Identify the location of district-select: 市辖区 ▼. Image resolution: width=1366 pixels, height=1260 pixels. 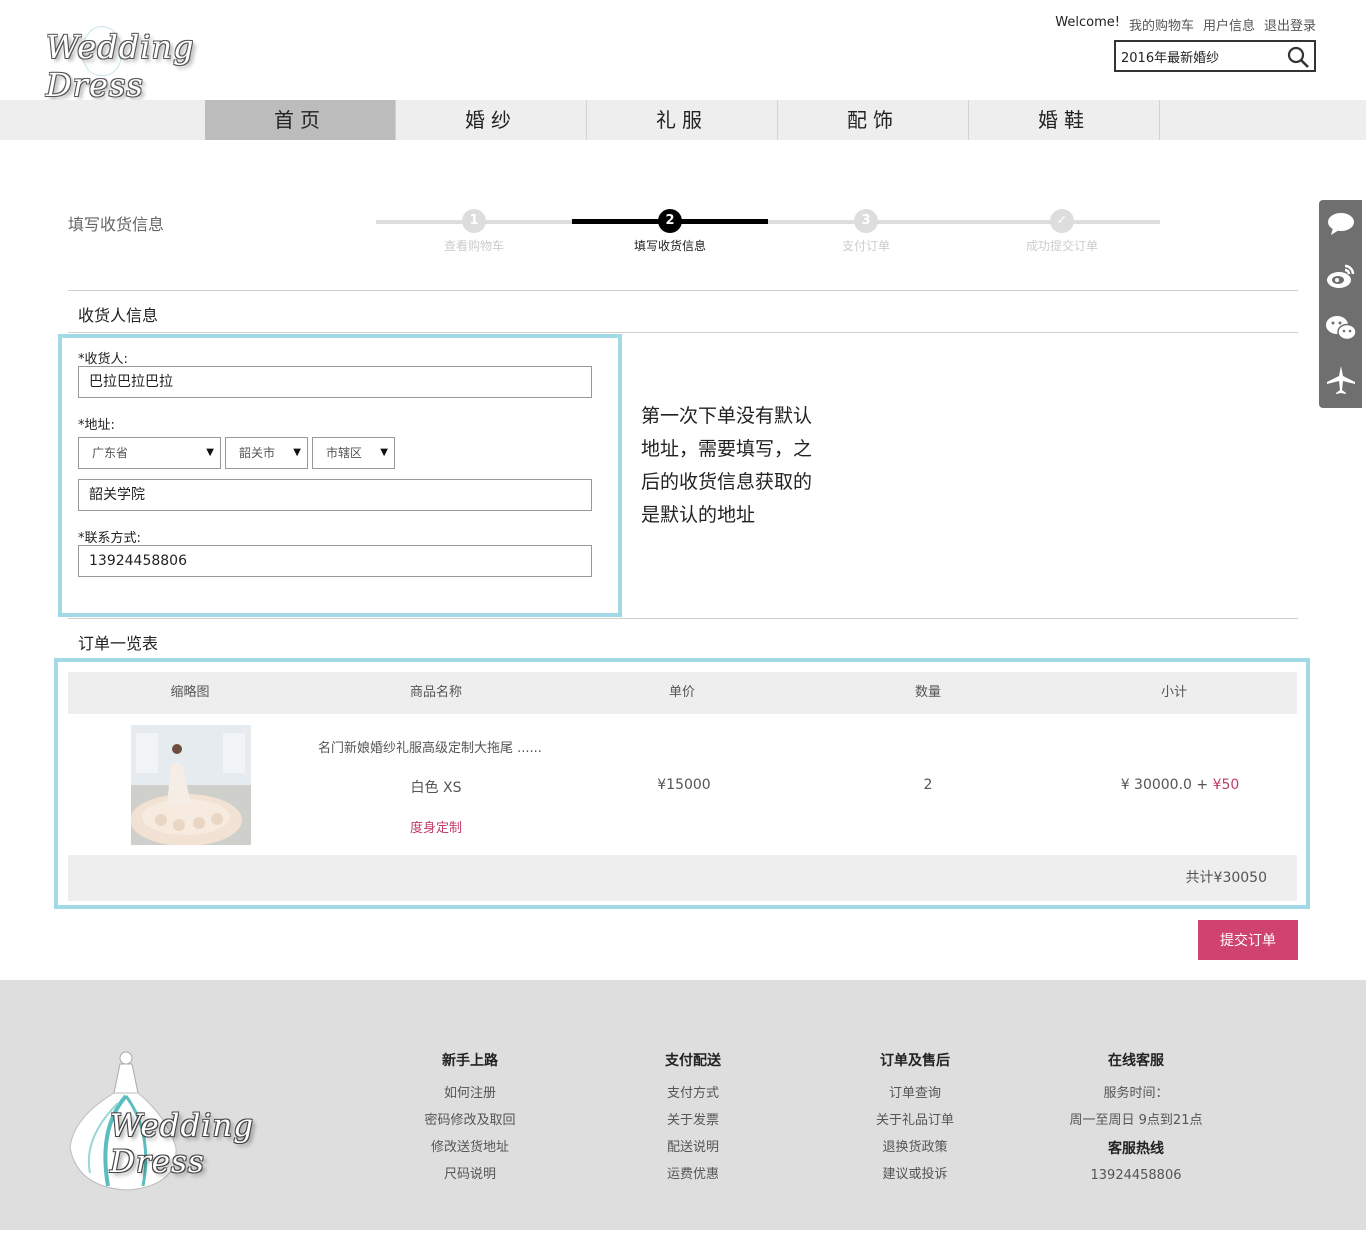
(353, 453).